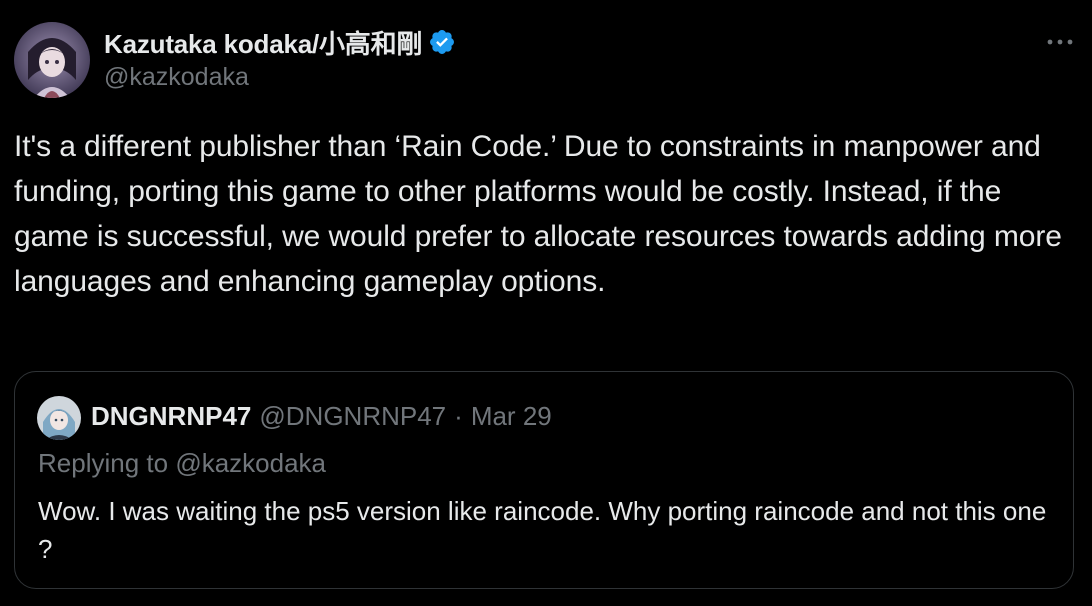 Image resolution: width=1092 pixels, height=606 pixels. I want to click on more-button, so click(1060, 42).